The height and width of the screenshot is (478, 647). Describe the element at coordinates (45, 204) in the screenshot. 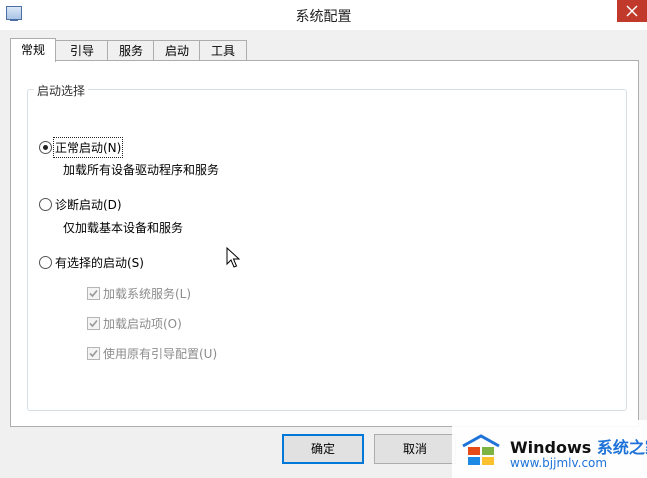

I see `diagnostic-startup-radio` at that location.